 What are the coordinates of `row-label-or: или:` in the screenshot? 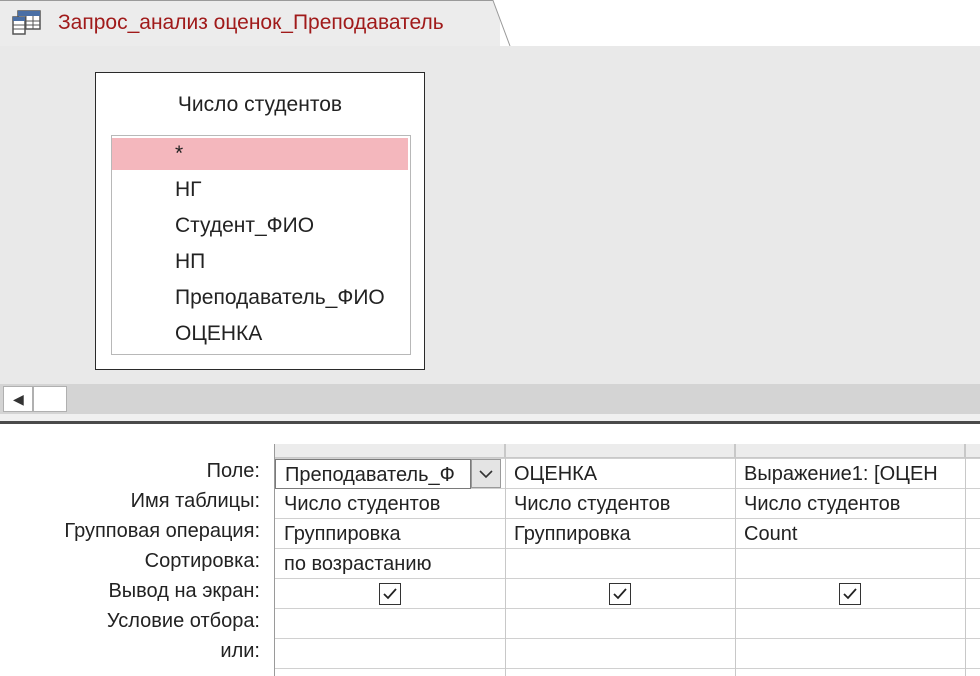 It's located at (240, 651).